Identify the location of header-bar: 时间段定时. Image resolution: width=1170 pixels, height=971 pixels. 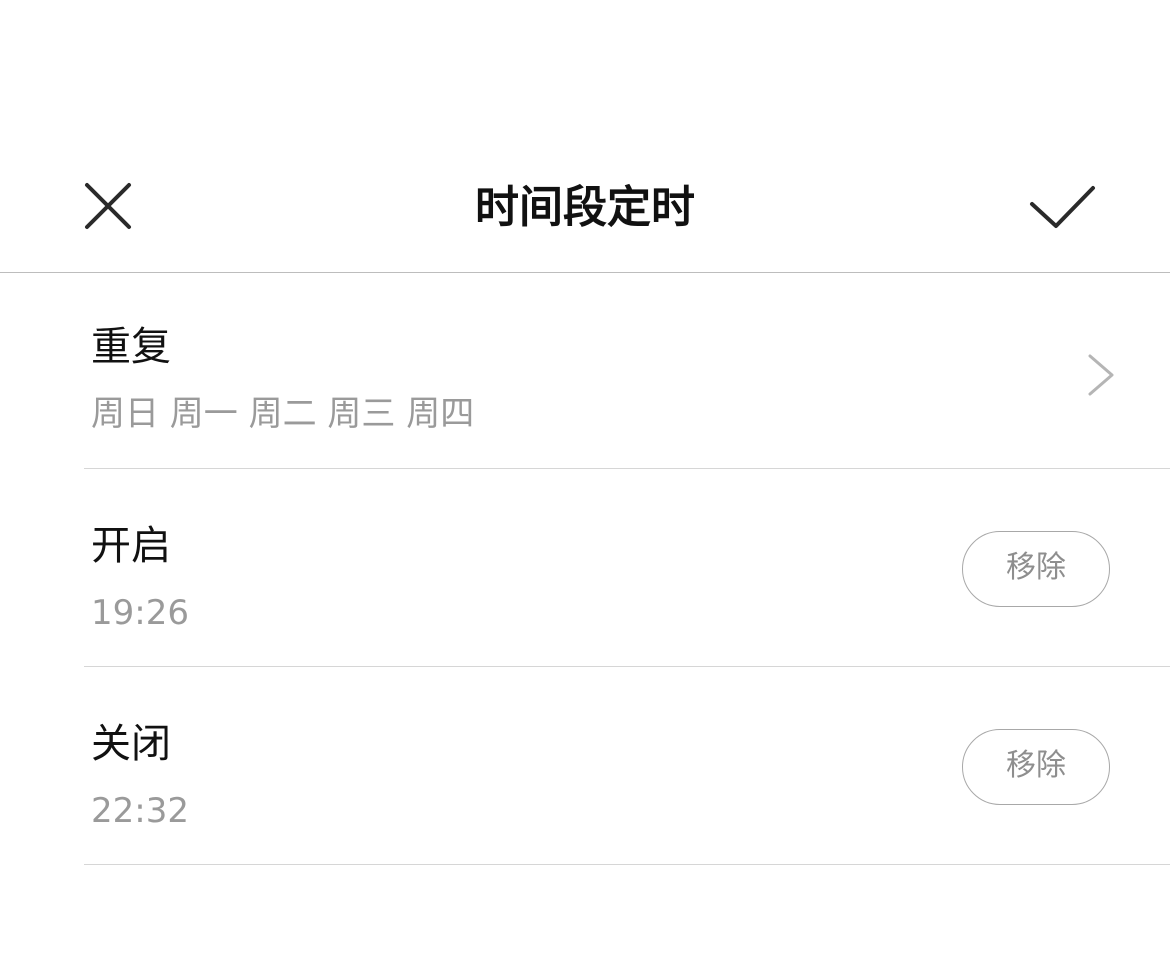
(585, 209).